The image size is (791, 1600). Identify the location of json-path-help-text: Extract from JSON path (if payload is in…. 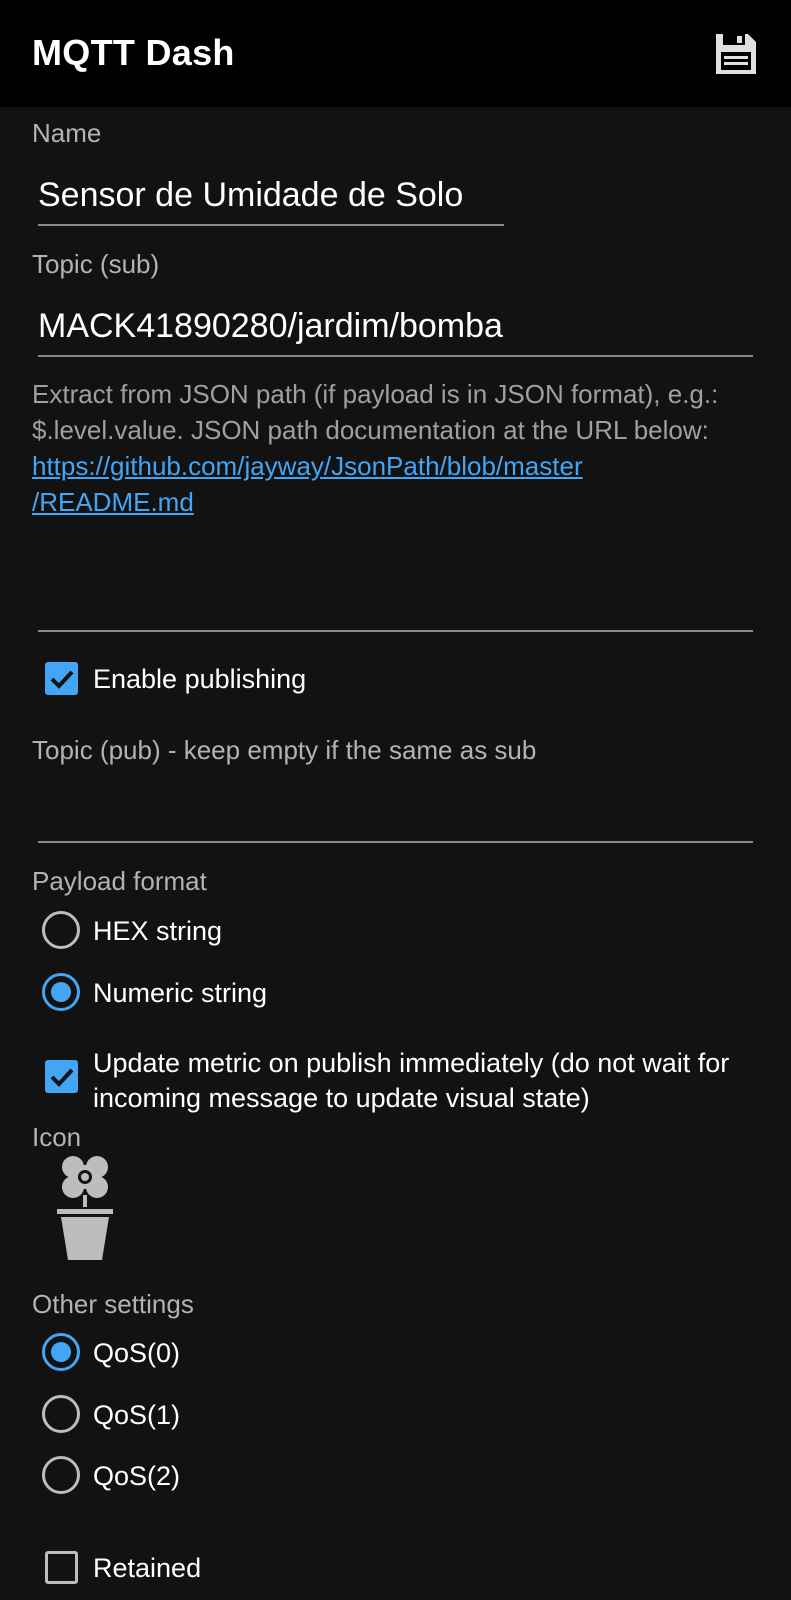
(375, 412).